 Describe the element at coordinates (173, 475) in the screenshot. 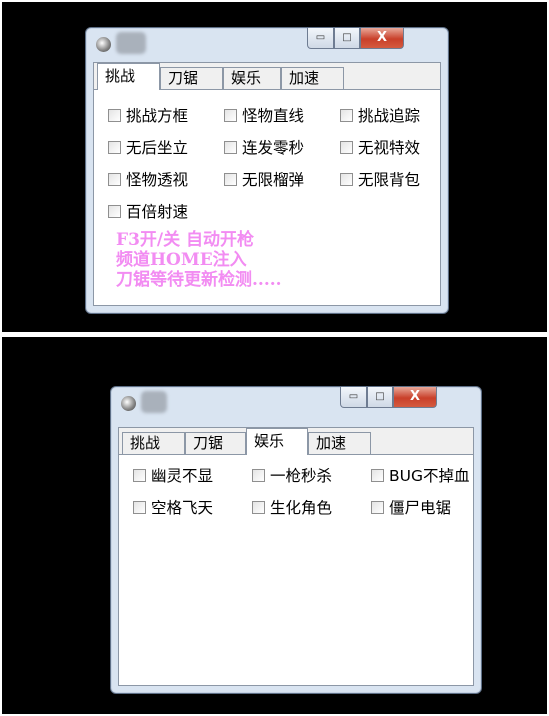

I see `checkbox-item: 幽灵不显` at that location.